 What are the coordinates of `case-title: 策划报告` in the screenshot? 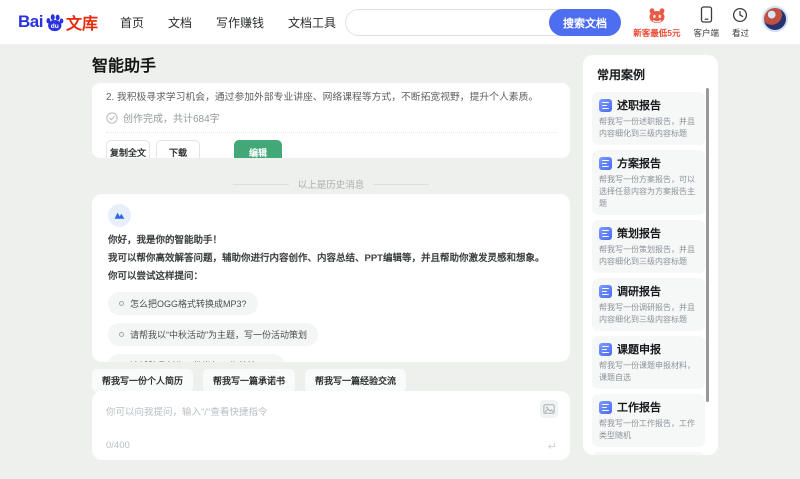 It's located at (639, 234).